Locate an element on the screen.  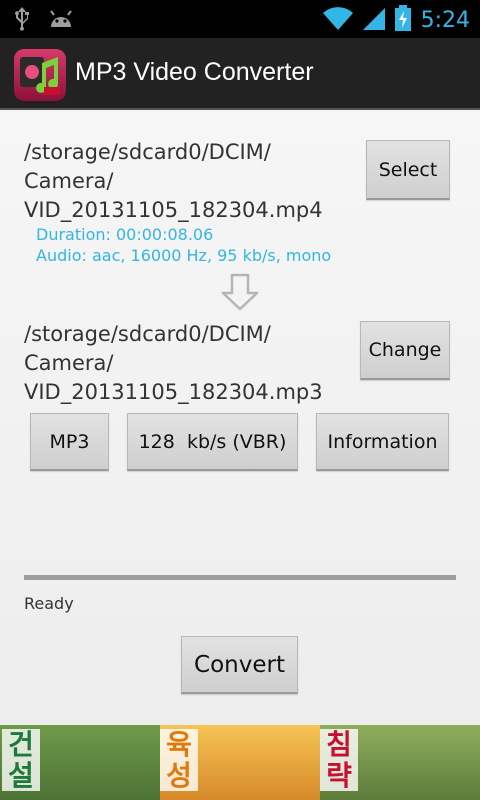
status-bar: 5:24 is located at coordinates (240, 19).